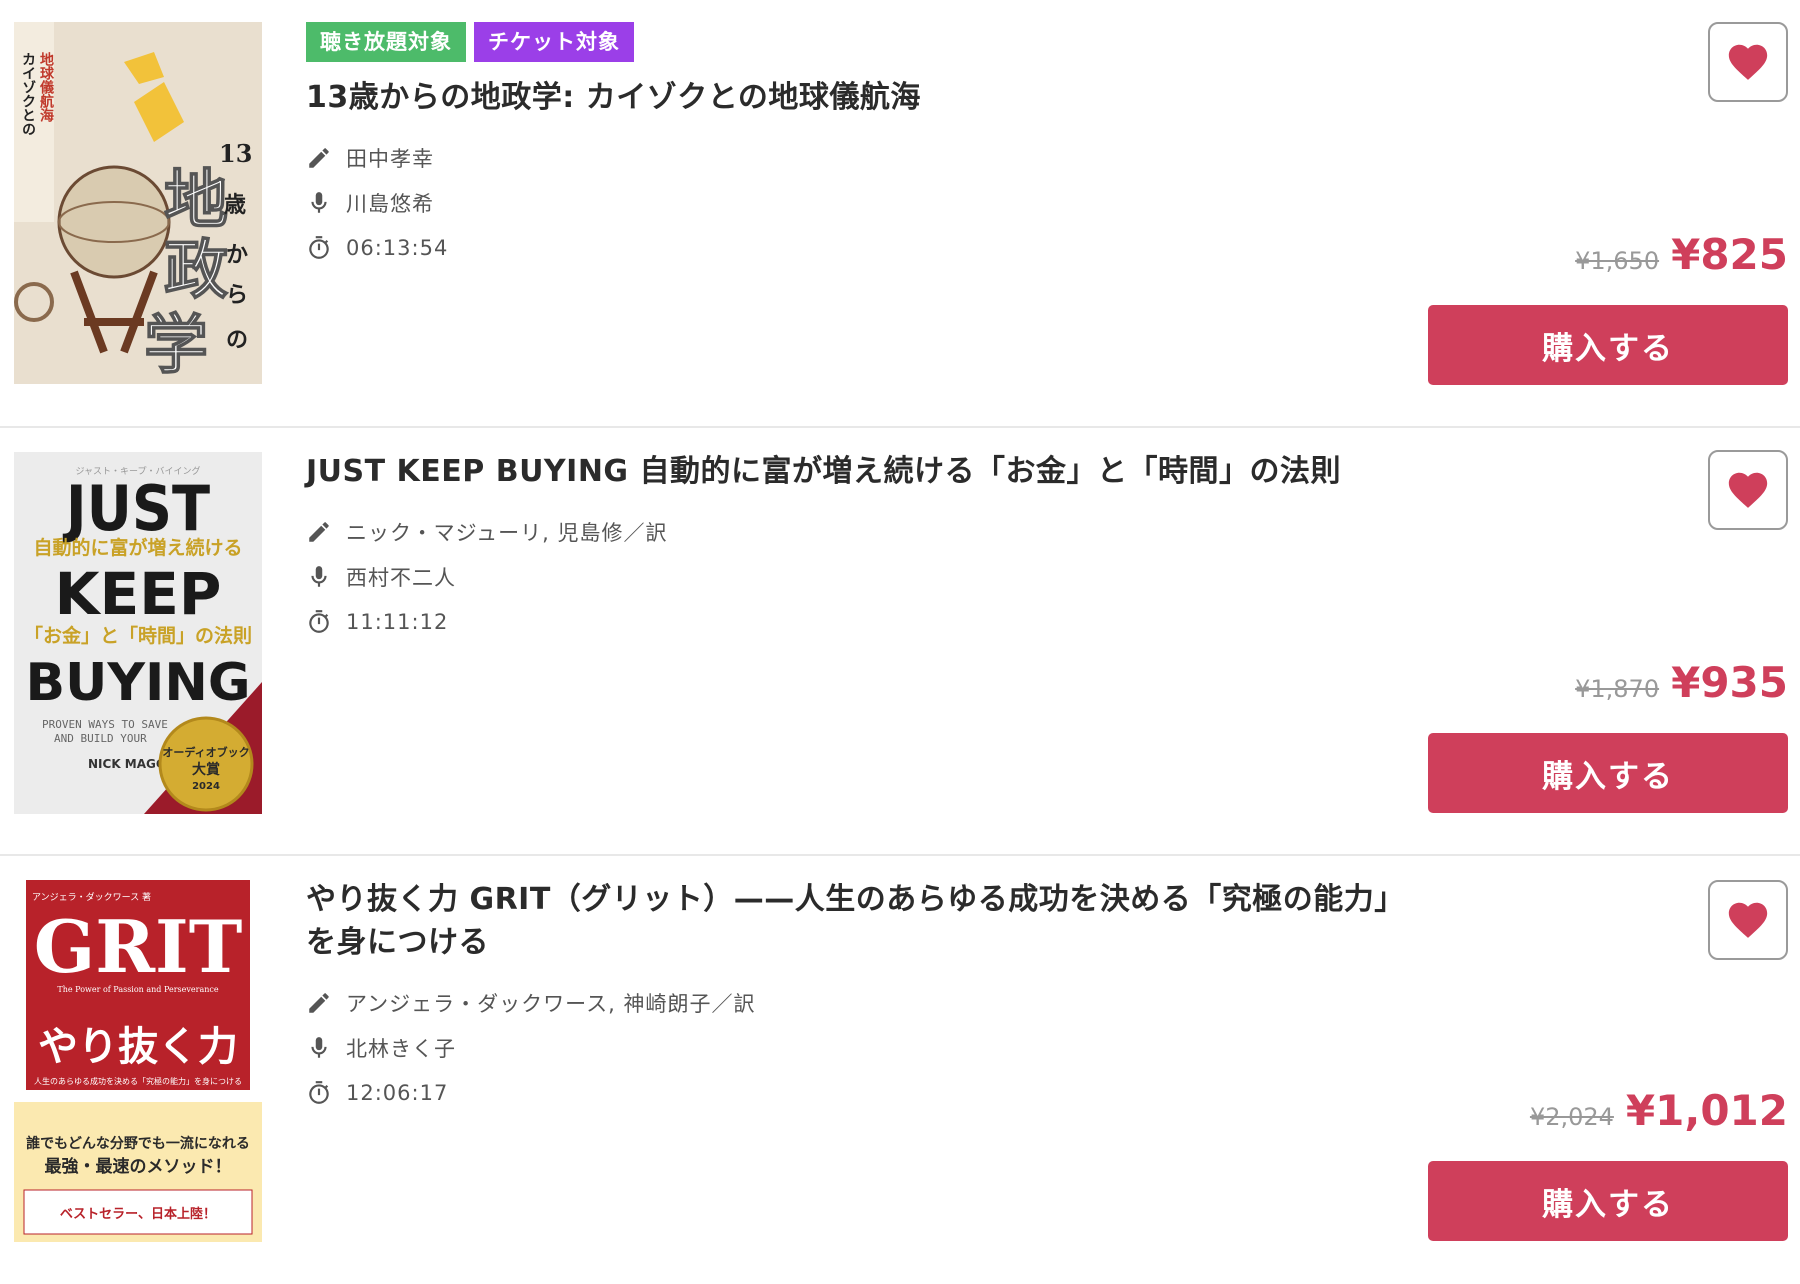 This screenshot has height=1284, width=1800. What do you see at coordinates (397, 247) in the screenshot?
I see `duration-value: 06:13:54` at bounding box center [397, 247].